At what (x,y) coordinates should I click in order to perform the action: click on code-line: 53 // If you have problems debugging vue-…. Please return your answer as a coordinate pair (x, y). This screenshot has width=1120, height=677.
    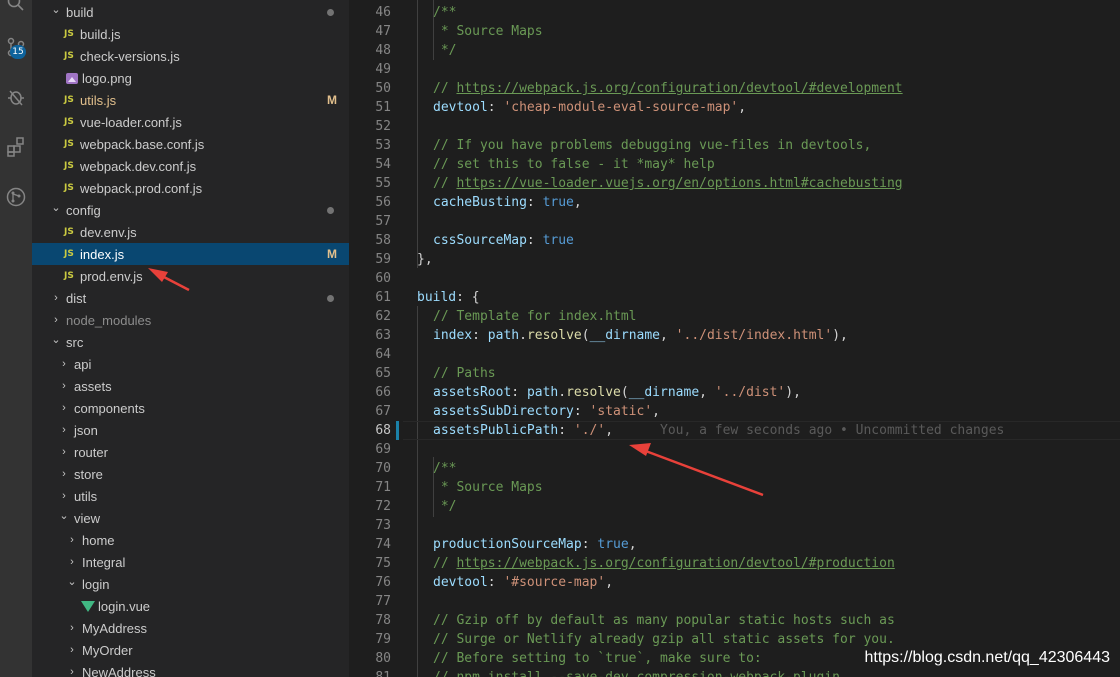
    Looking at the image, I should click on (734, 145).